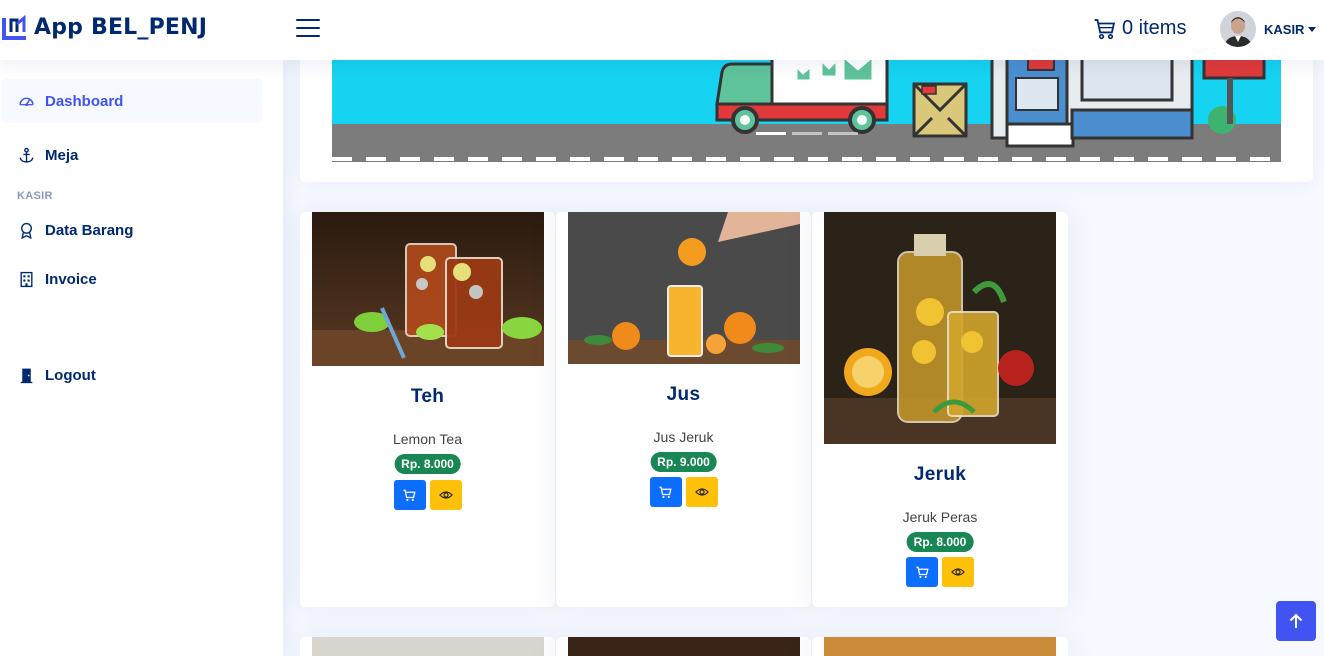 This screenshot has width=1324, height=656. I want to click on product-card: Jus Jus Jeruk Rp. 9.000, so click(683, 409).